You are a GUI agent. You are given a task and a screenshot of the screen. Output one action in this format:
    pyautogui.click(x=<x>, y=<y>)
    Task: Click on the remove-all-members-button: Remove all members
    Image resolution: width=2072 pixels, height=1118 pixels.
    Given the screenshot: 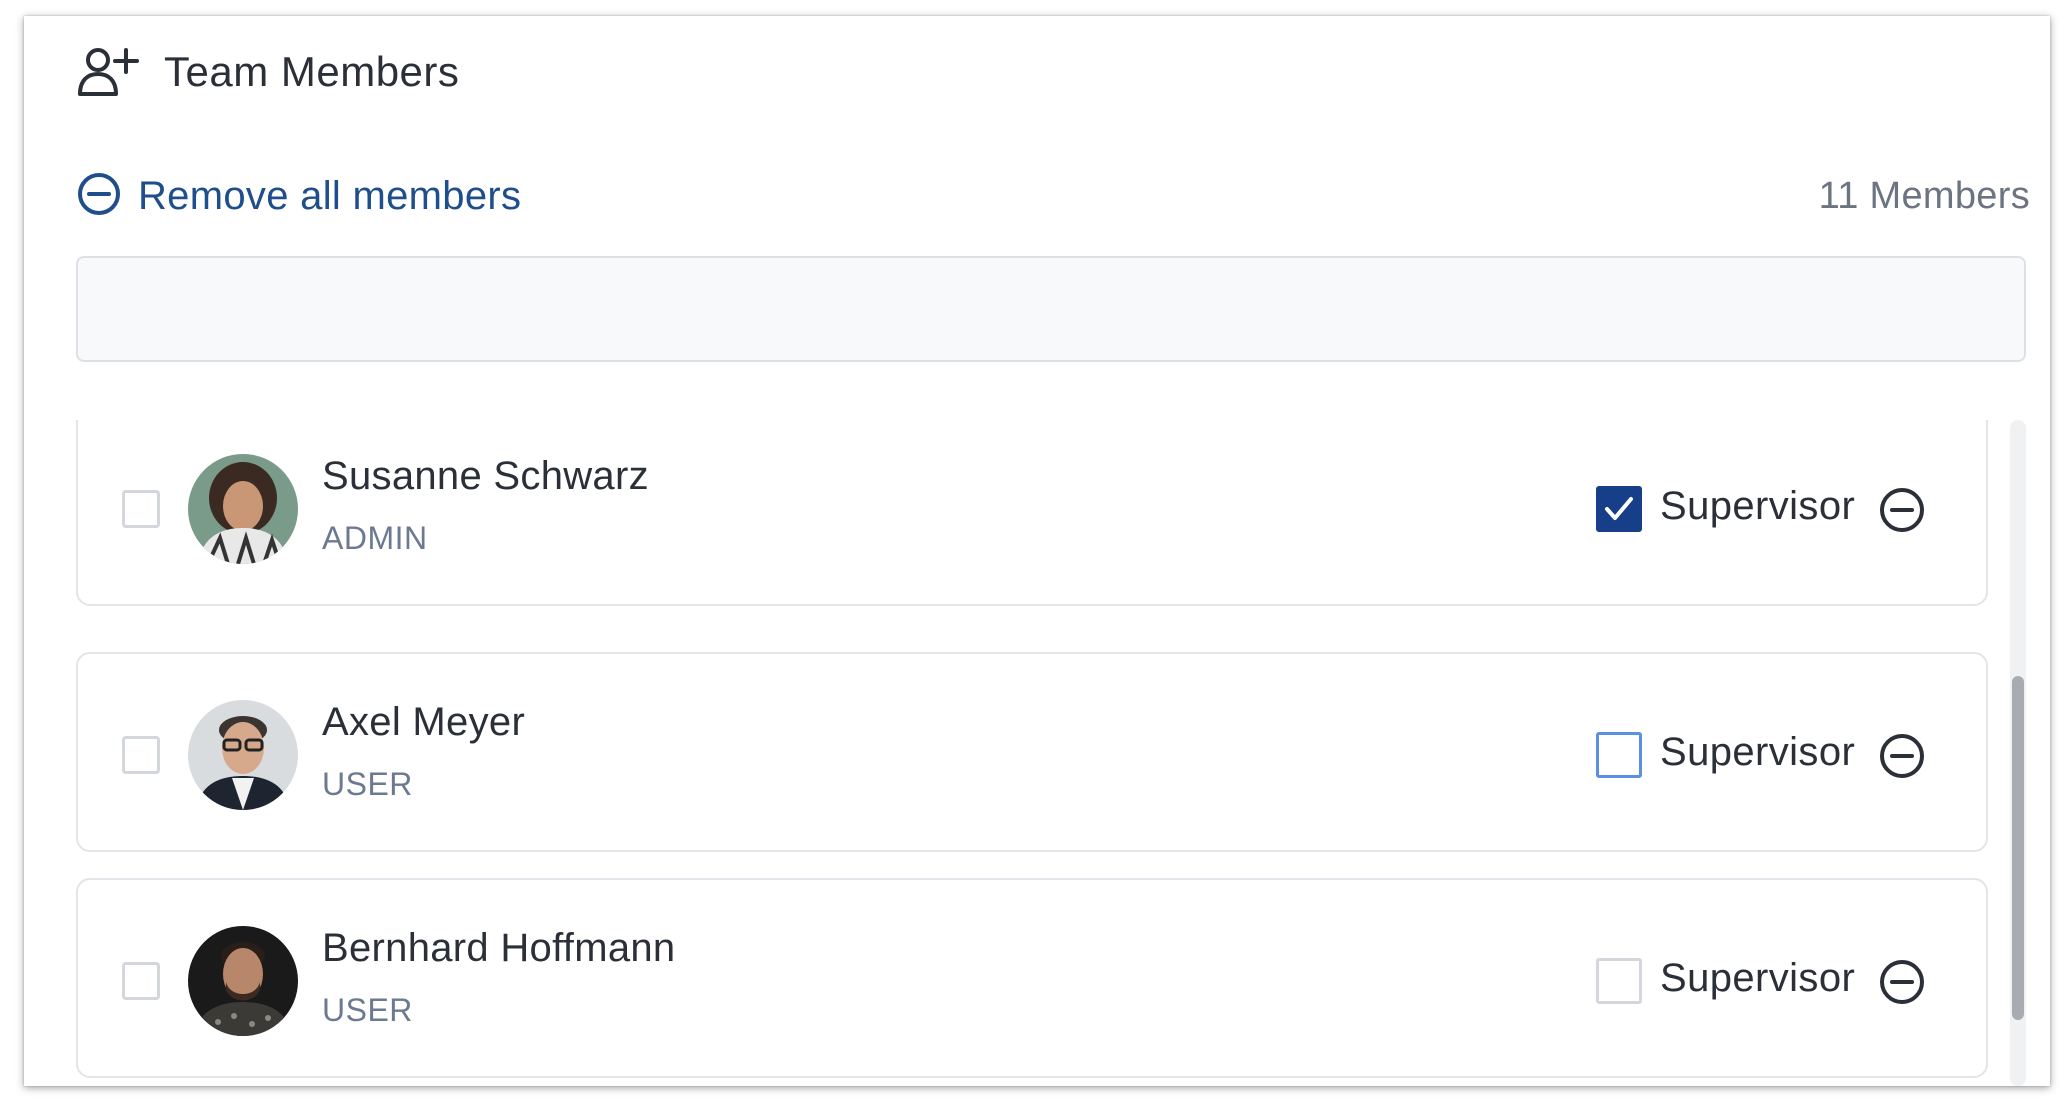 What is the action you would take?
    pyautogui.click(x=298, y=196)
    